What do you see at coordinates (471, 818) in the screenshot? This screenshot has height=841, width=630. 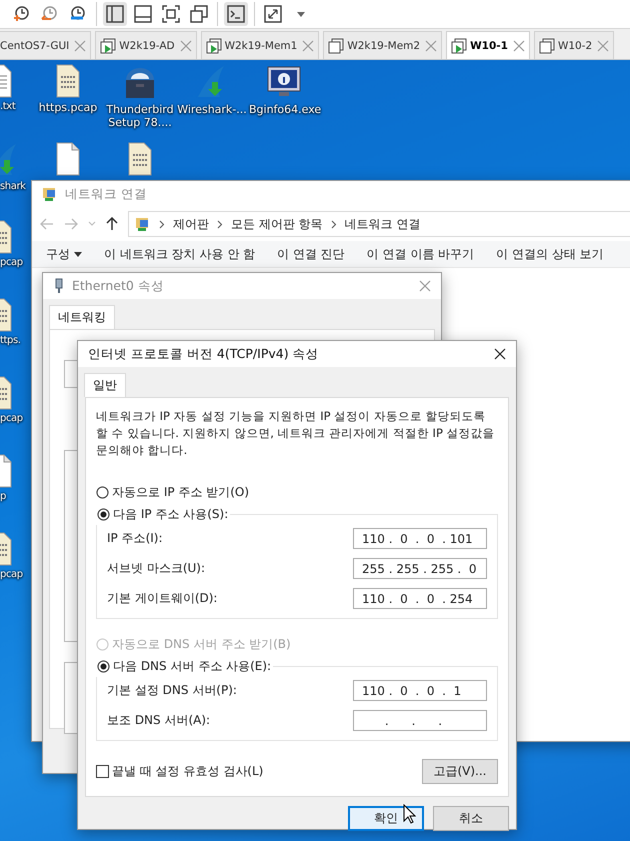 I see `dialog-button: 취소` at bounding box center [471, 818].